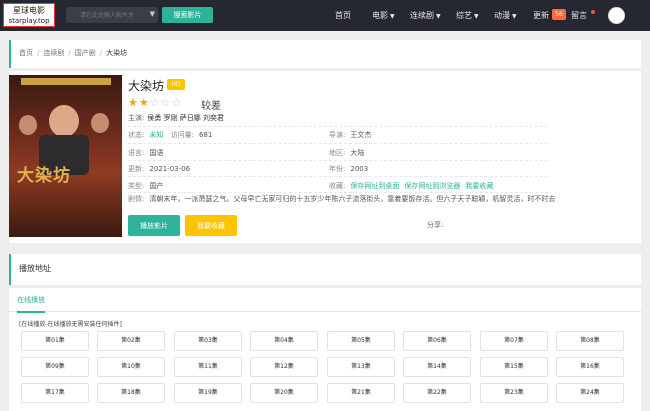  What do you see at coordinates (156, 186) in the screenshot?
I see `type-value: 国产` at bounding box center [156, 186].